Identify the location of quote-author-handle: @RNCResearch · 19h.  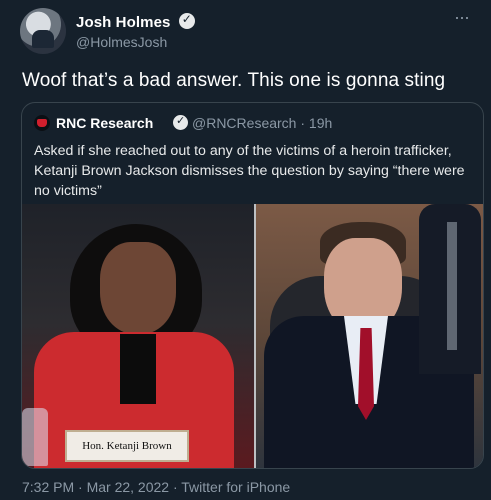
(262, 123).